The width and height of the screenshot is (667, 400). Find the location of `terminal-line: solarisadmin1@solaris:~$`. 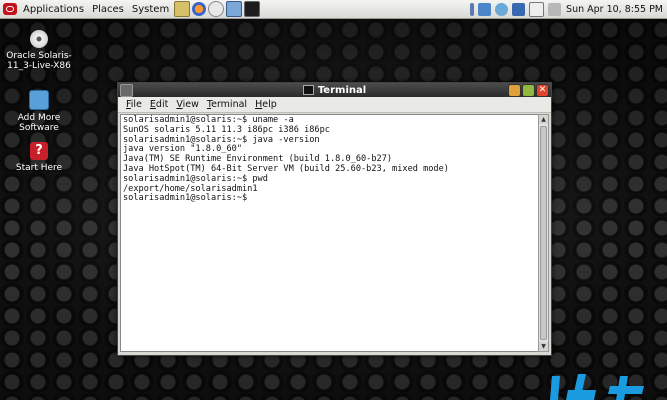

terminal-line: solarisadmin1@solaris:~$ is located at coordinates (185, 198).